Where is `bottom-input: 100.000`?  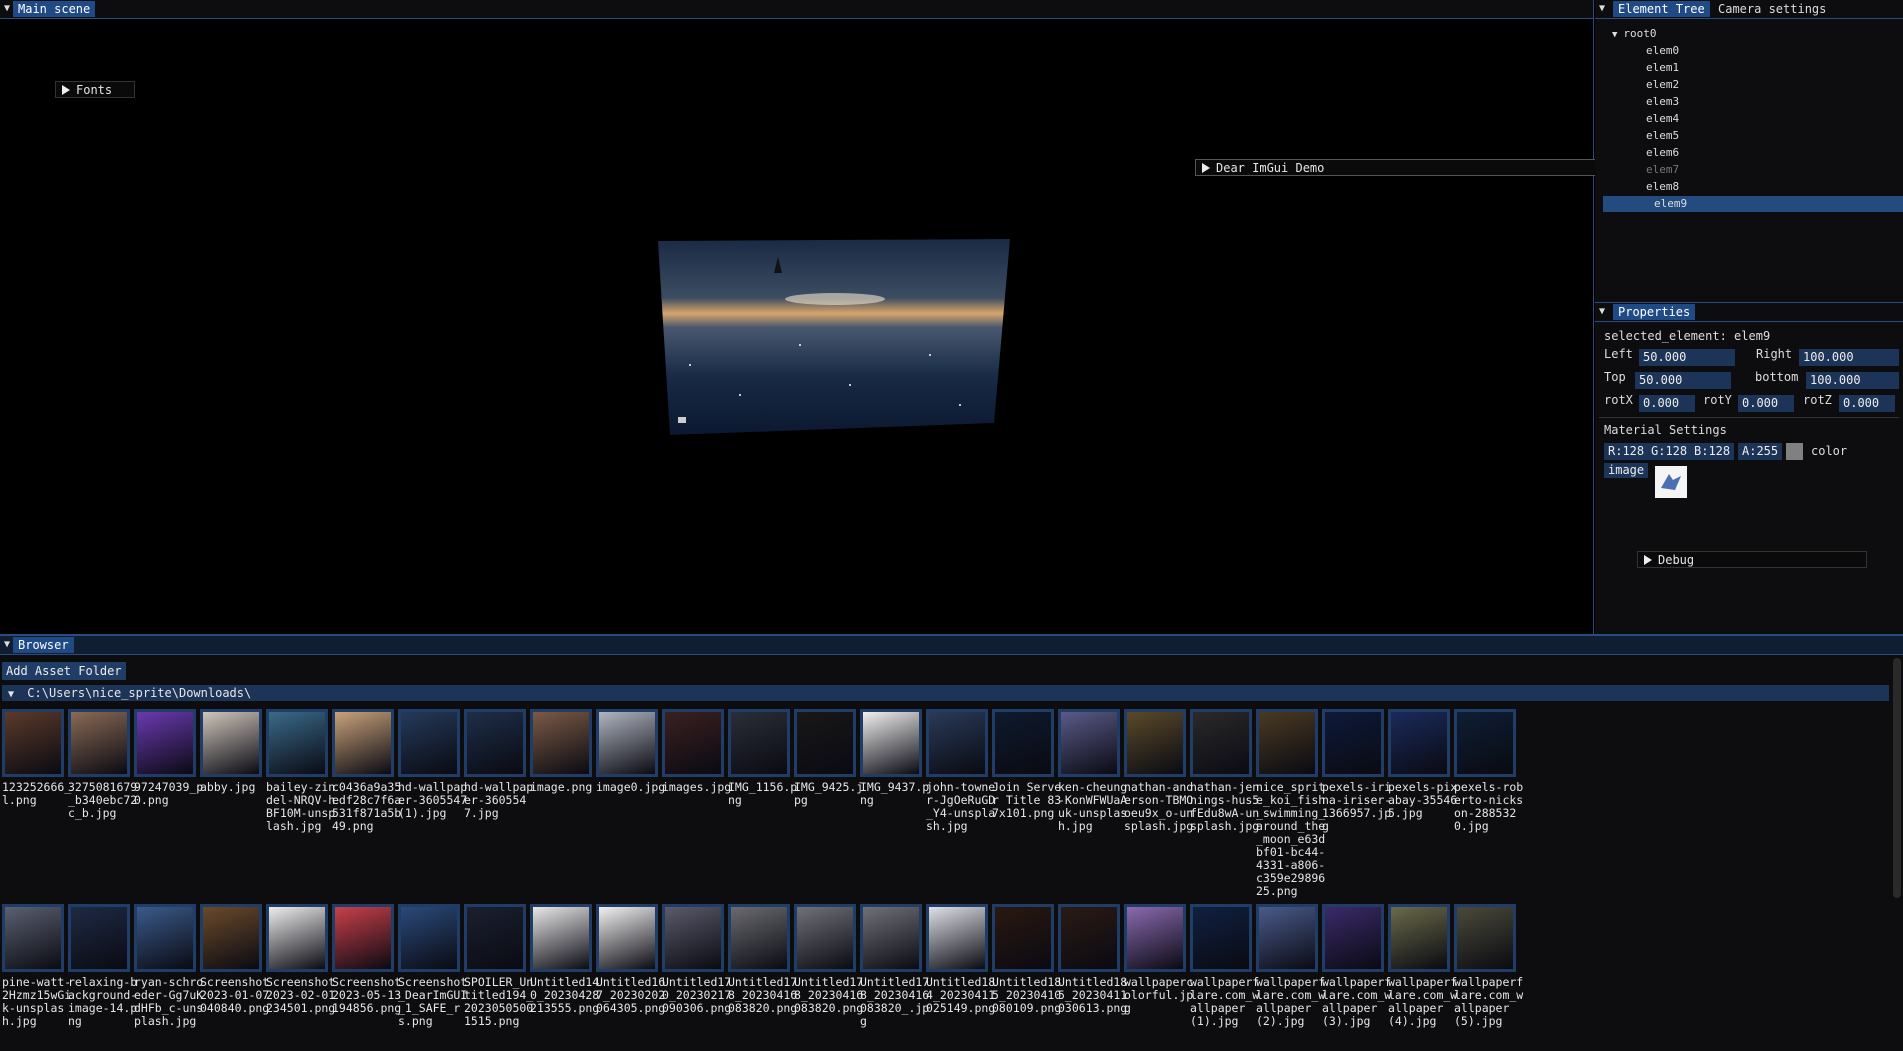 bottom-input: 100.000 is located at coordinates (1852, 380).